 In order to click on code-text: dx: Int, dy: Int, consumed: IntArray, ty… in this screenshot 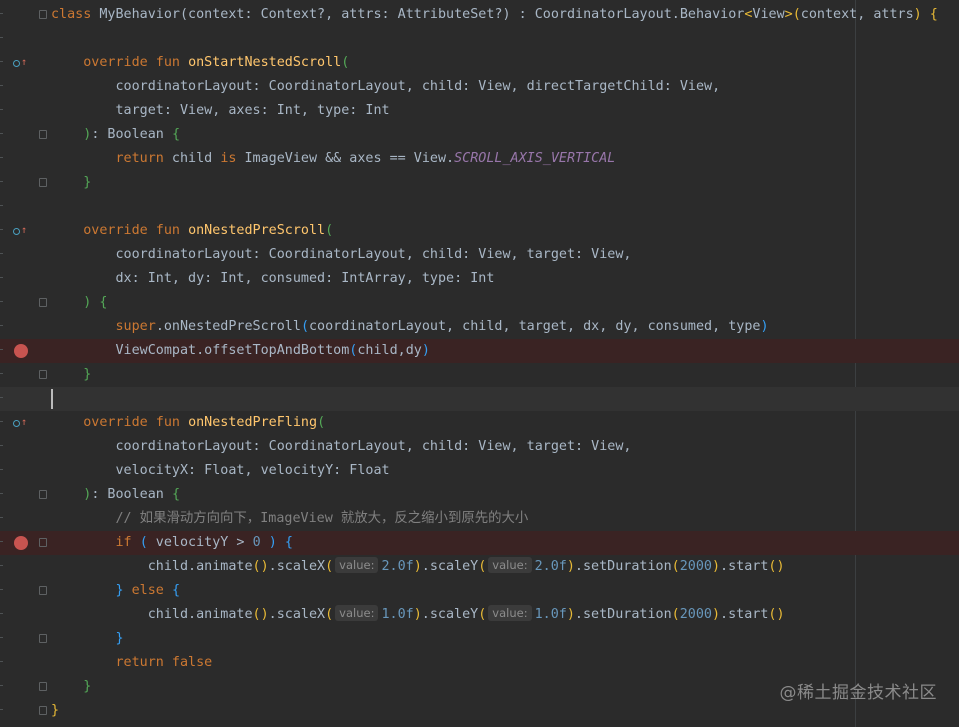, I will do `click(272, 279)`.